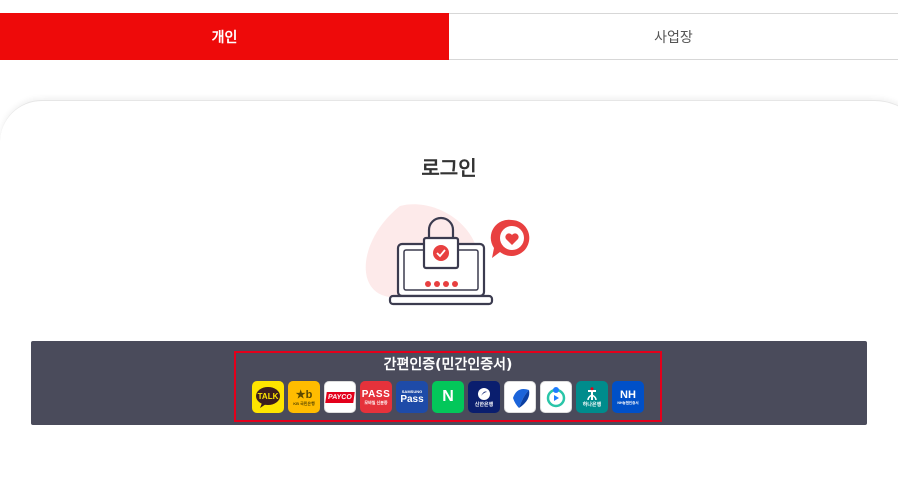 This screenshot has width=898, height=501. What do you see at coordinates (556, 397) in the screenshot?
I see `banksalad-icon` at bounding box center [556, 397].